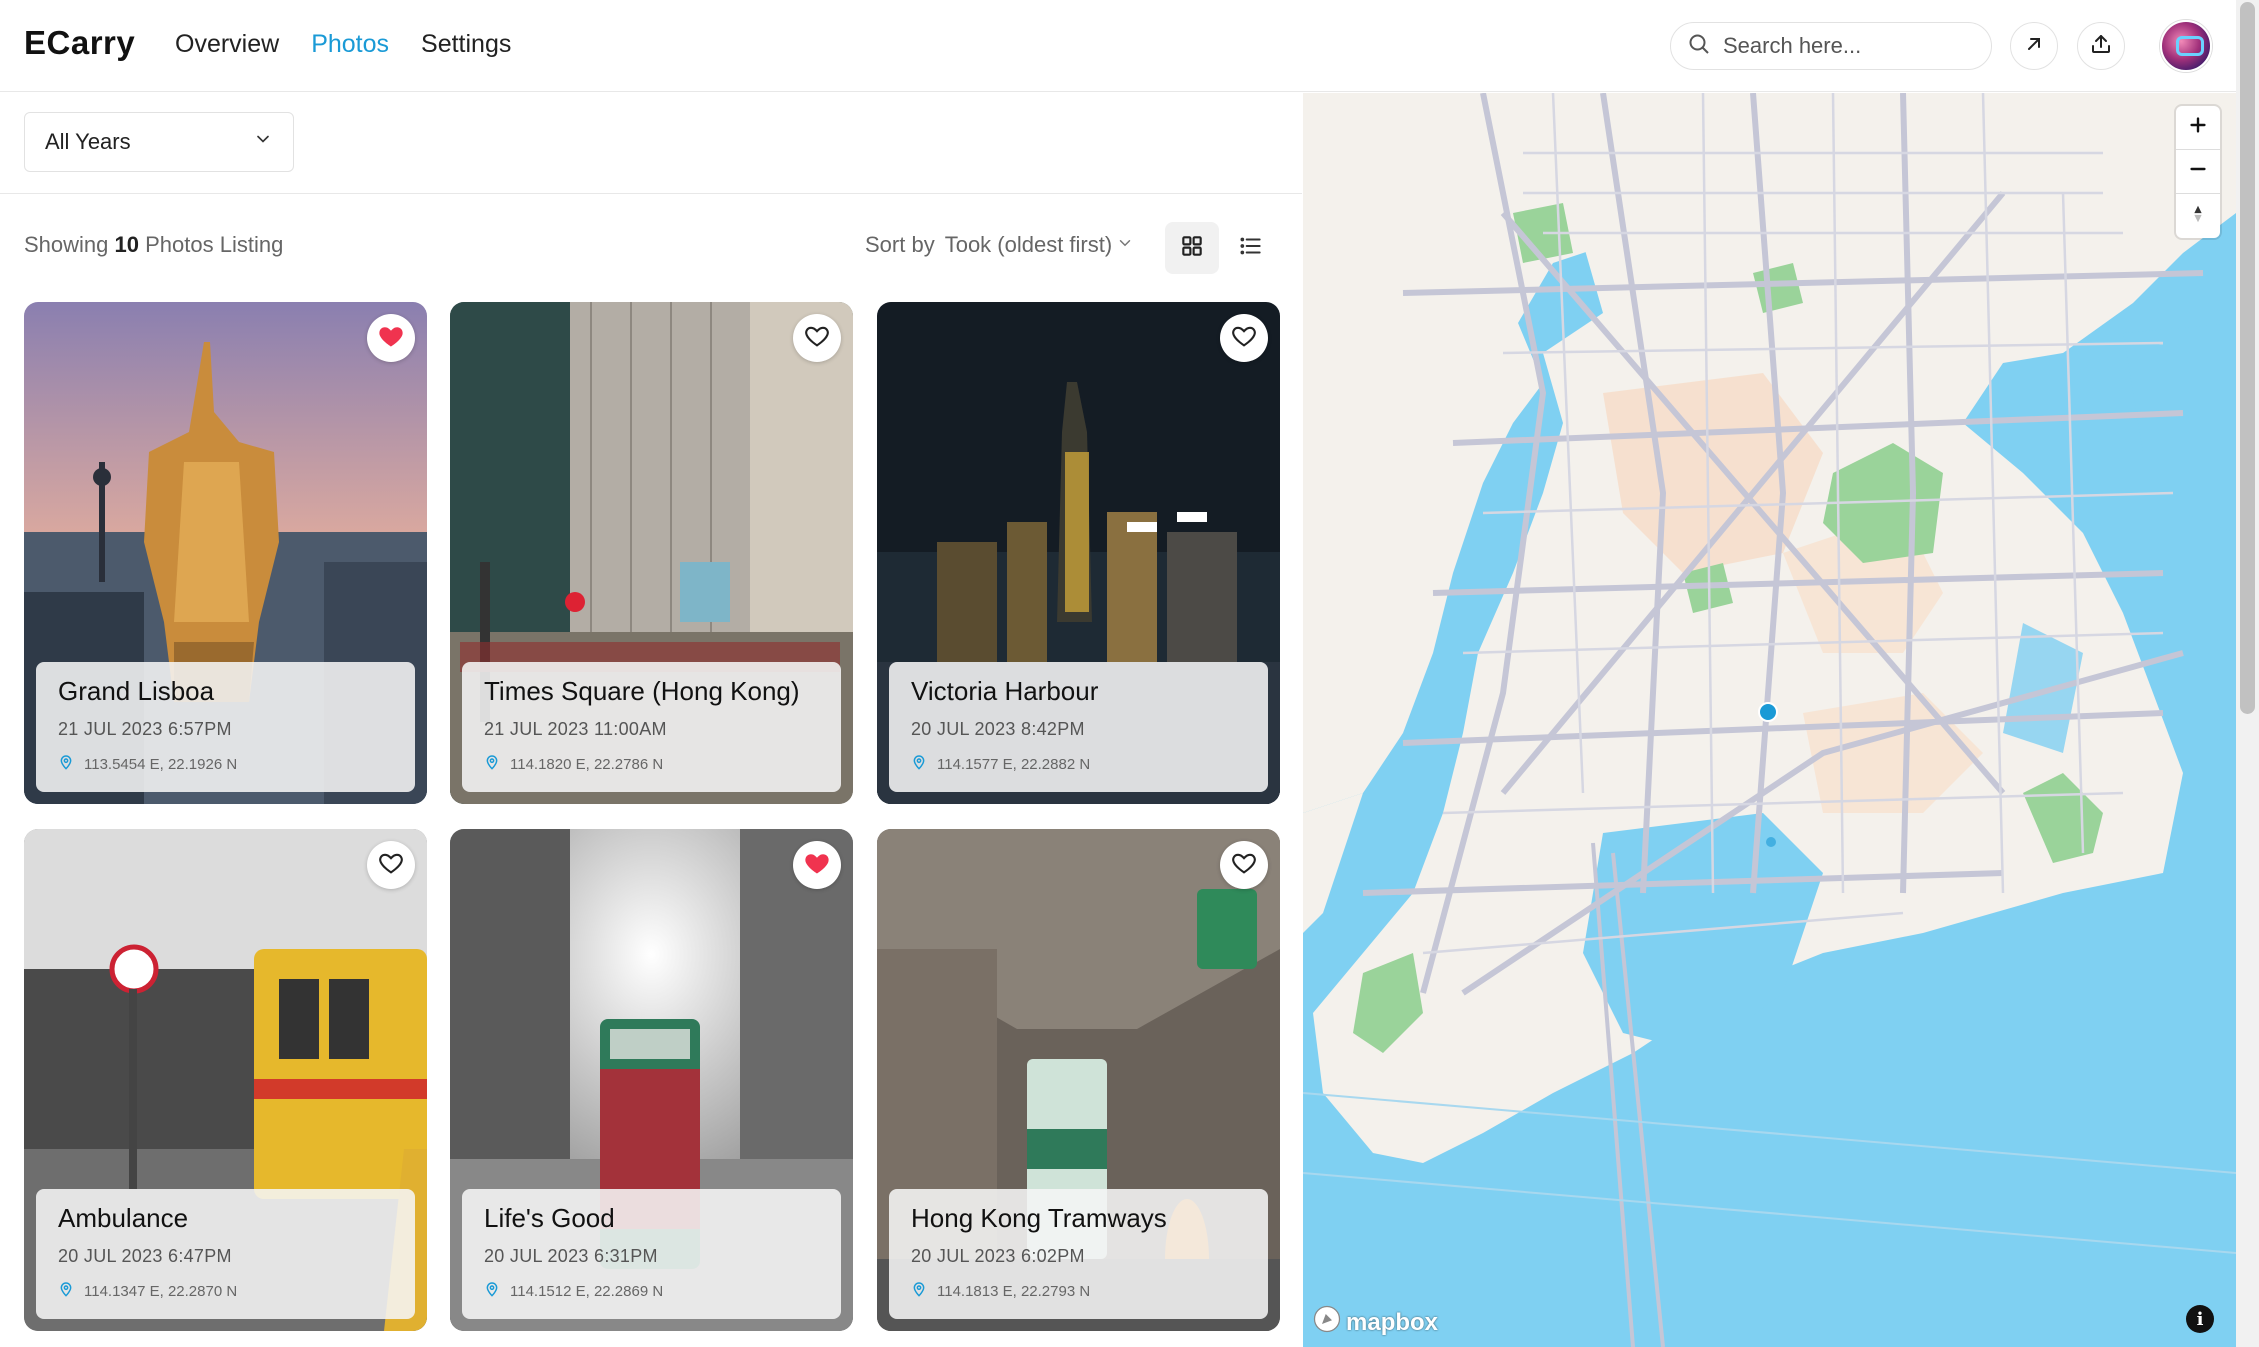 The height and width of the screenshot is (1347, 2259). I want to click on photo-date: 21 JUL 2023 6:57PM, so click(145, 729).